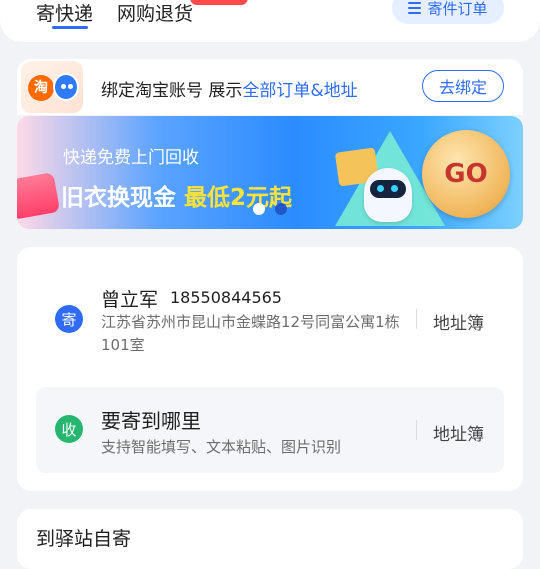 The height and width of the screenshot is (569, 540). Describe the element at coordinates (221, 447) in the screenshot. I see `receiver-hint: 支持智能填写、文本粘贴、图片识别` at that location.